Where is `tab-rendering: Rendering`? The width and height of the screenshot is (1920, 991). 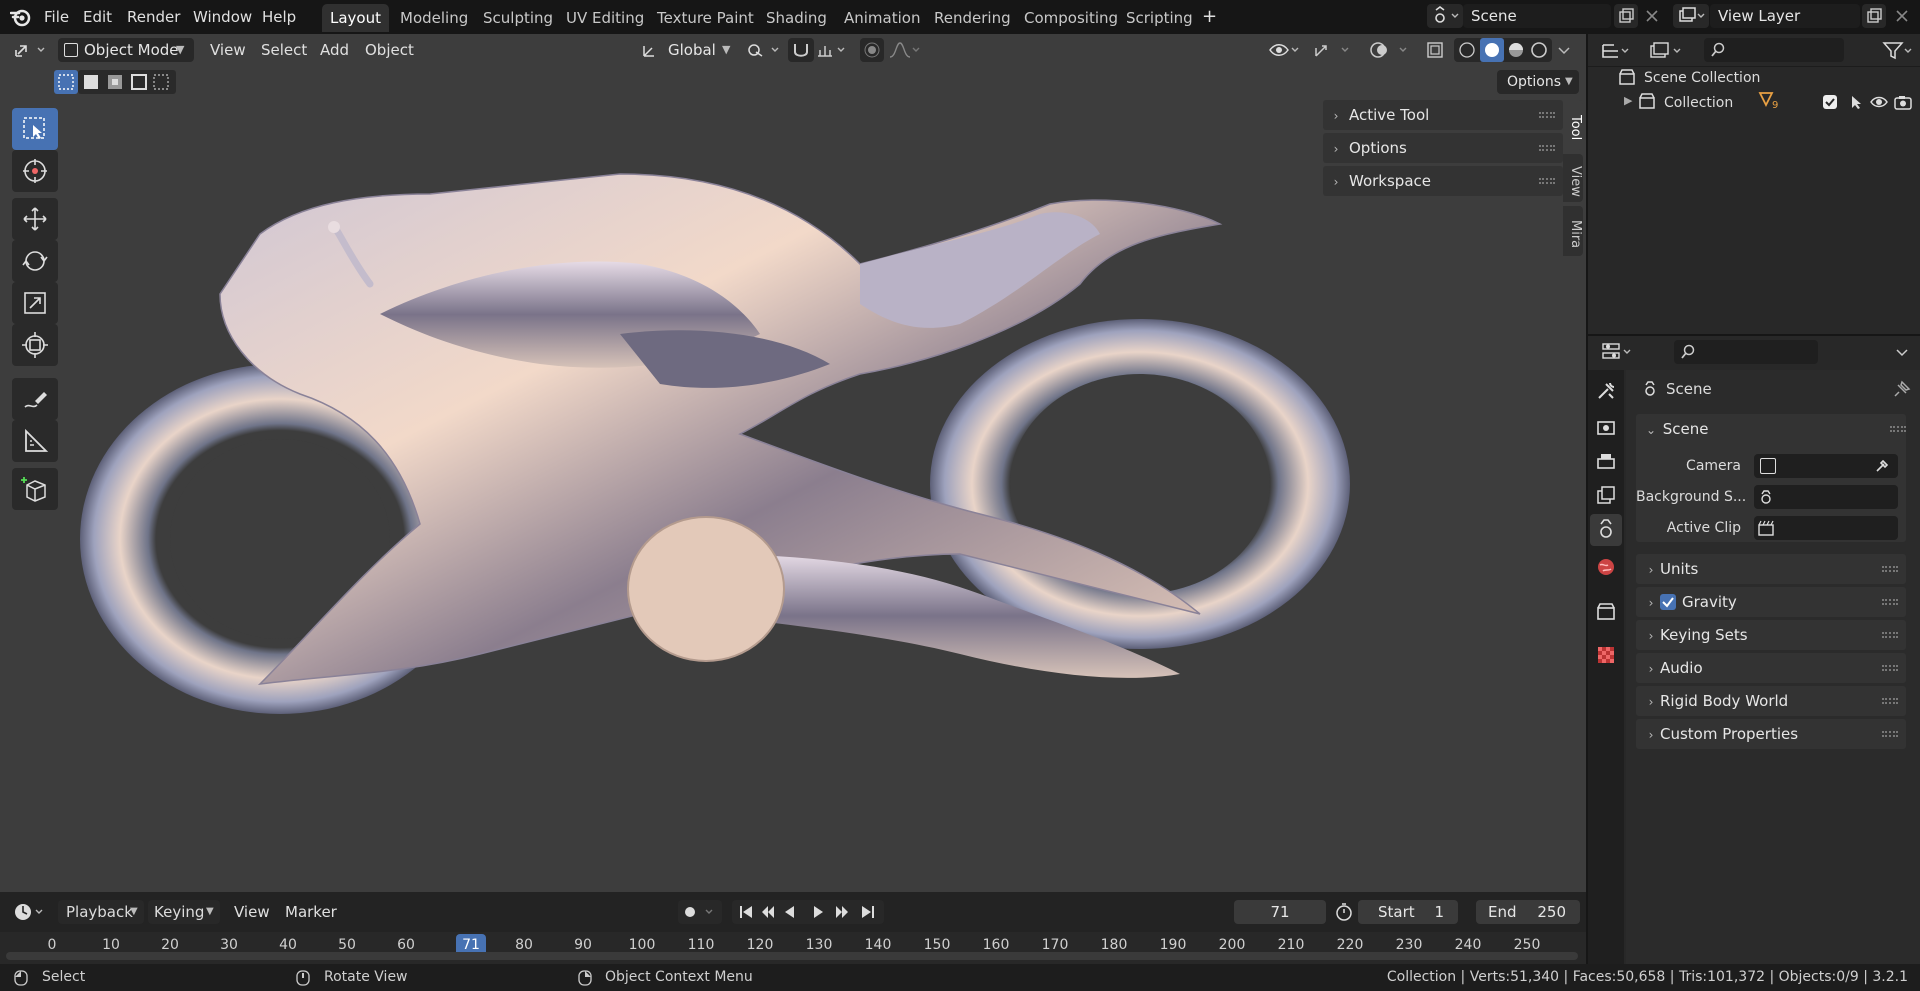 tab-rendering: Rendering is located at coordinates (972, 18).